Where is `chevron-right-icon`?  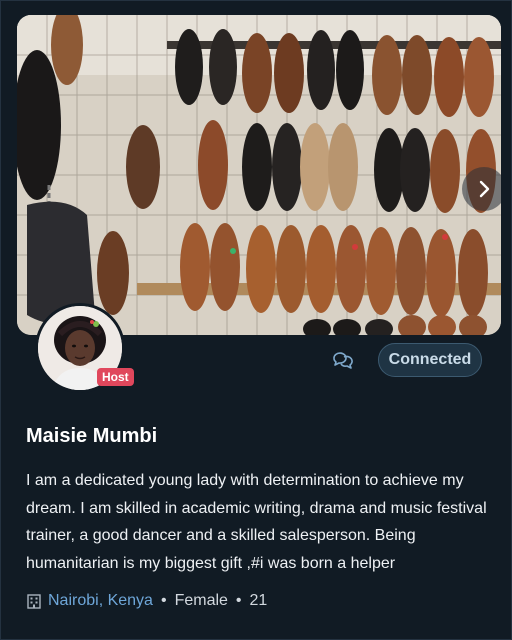
chevron-right-icon is located at coordinates (484, 189).